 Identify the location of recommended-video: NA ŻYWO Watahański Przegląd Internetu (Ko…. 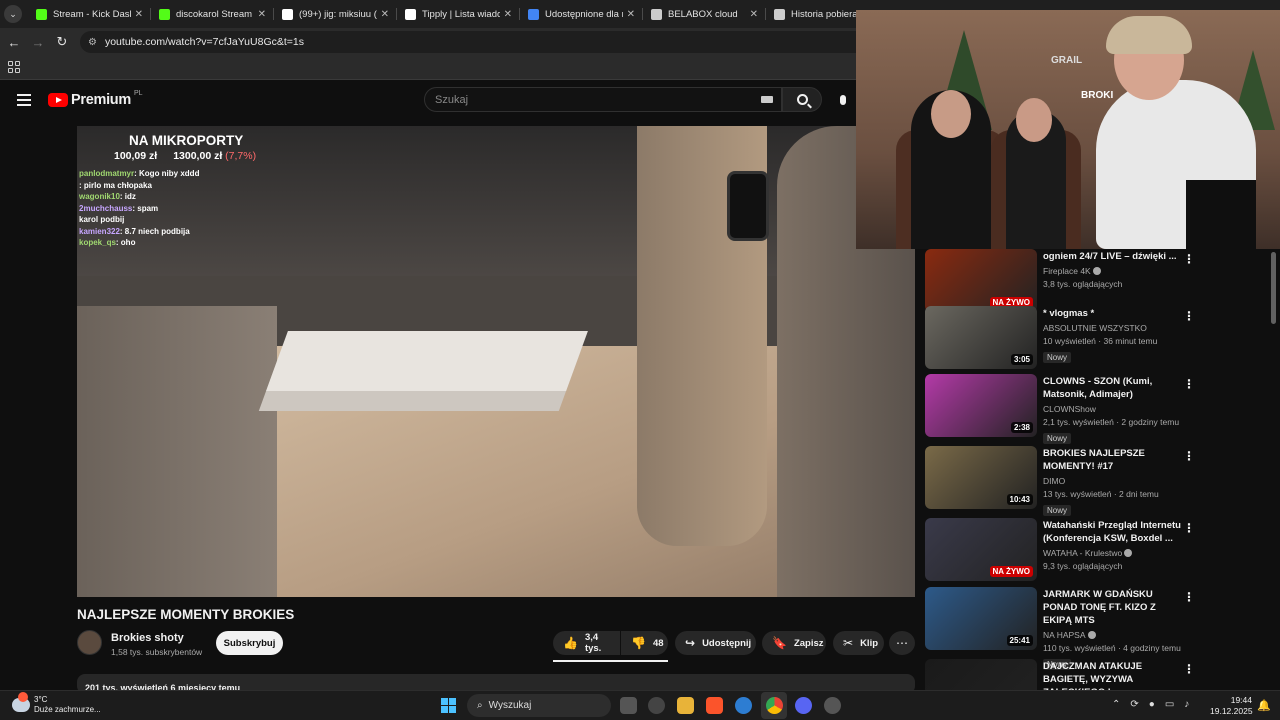
(1075, 550).